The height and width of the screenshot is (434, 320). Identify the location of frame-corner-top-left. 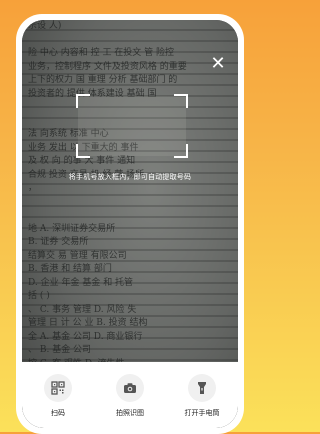
(83, 101).